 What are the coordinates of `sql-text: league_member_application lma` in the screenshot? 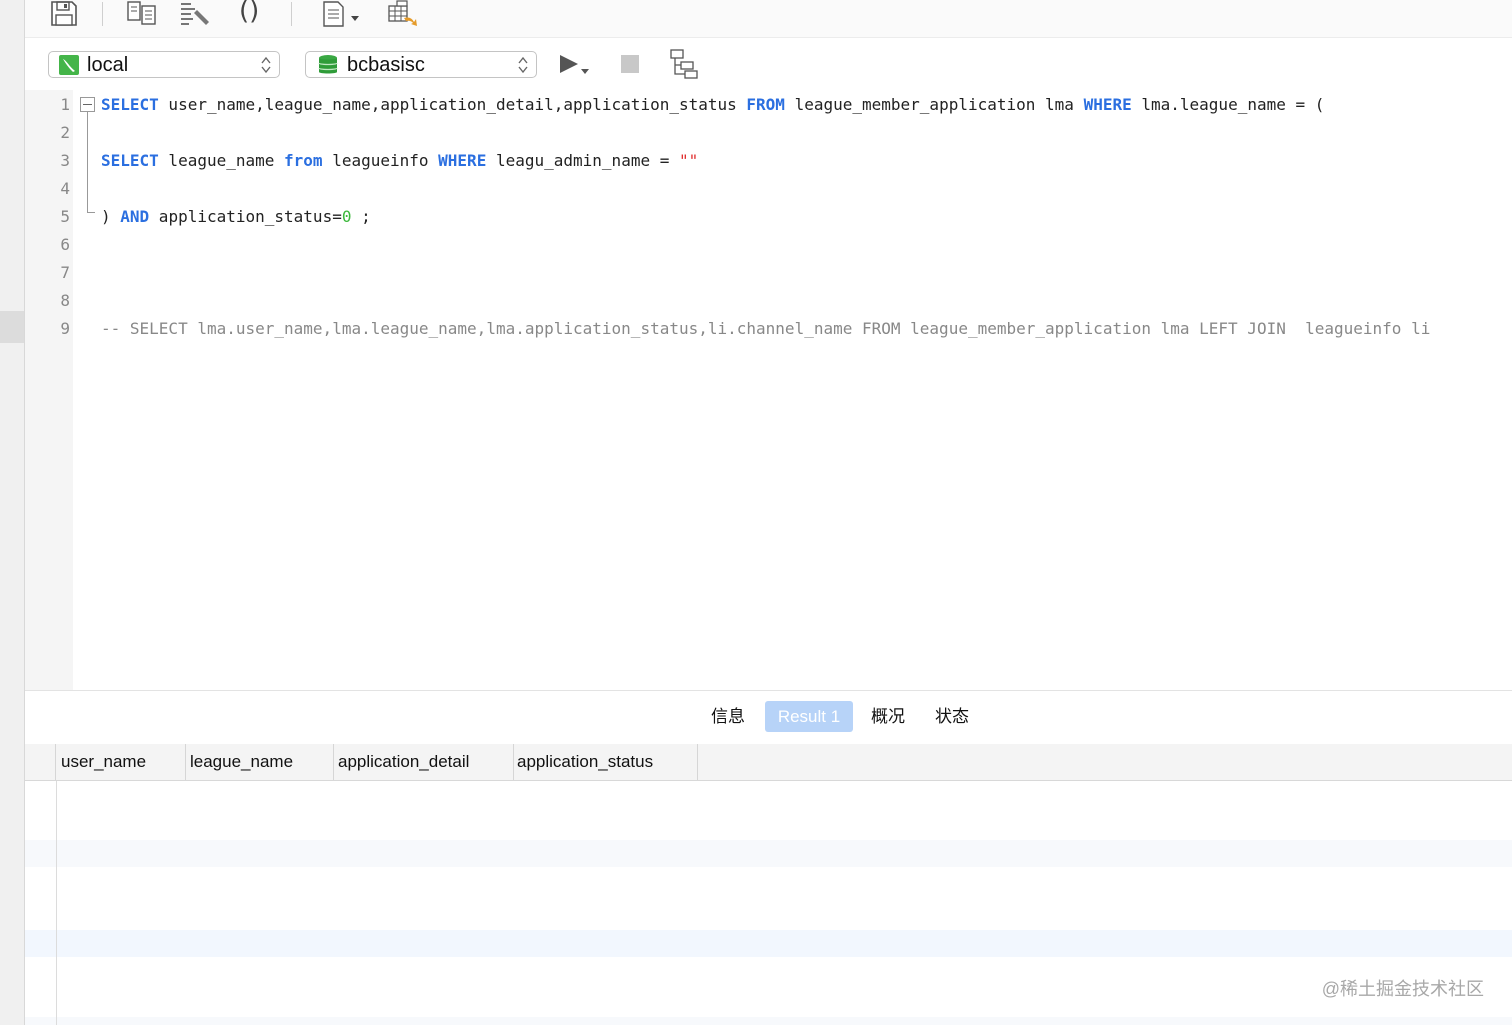 It's located at (934, 104).